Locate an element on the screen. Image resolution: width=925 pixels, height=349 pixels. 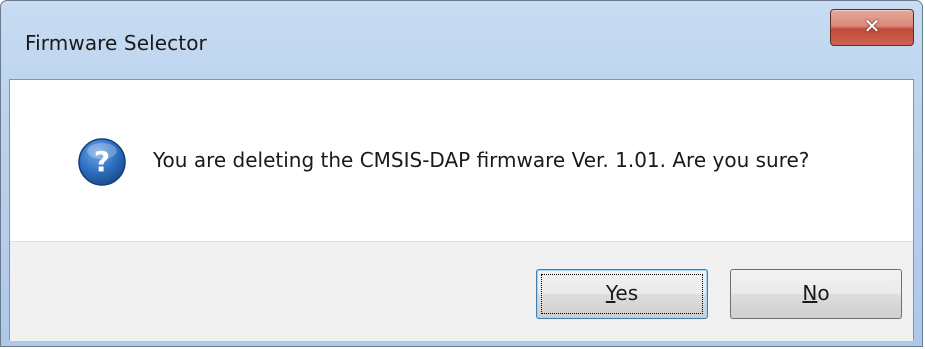
question-icon: ? is located at coordinates (102, 162).